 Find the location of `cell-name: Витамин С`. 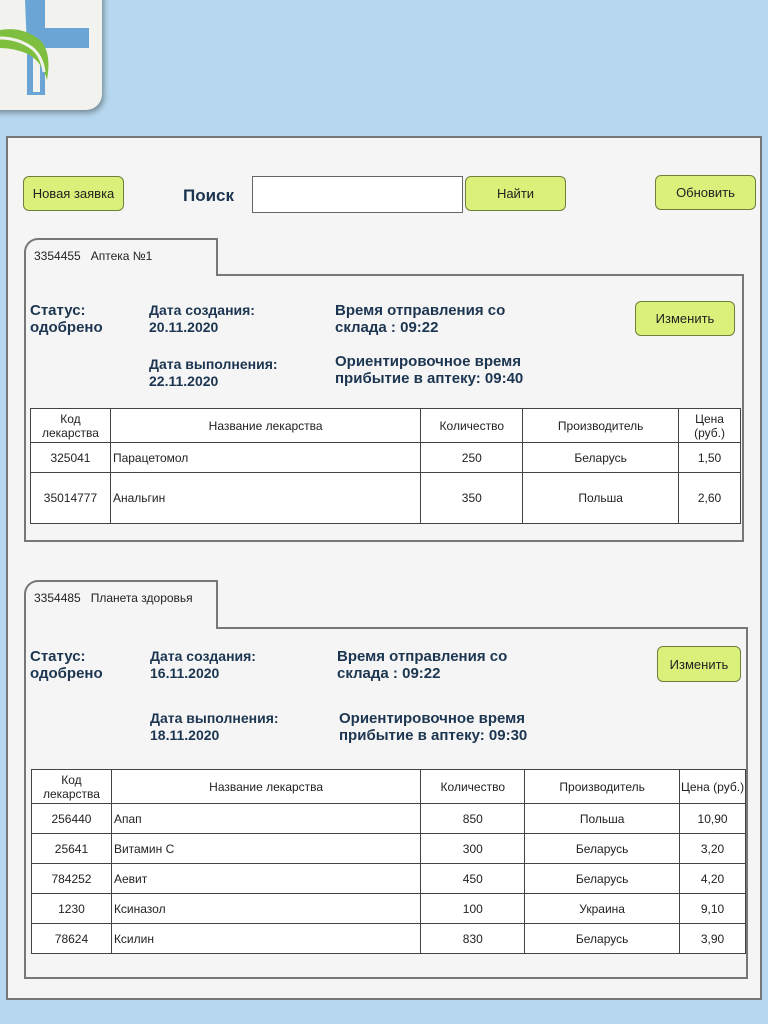

cell-name: Витамин С is located at coordinates (266, 848).